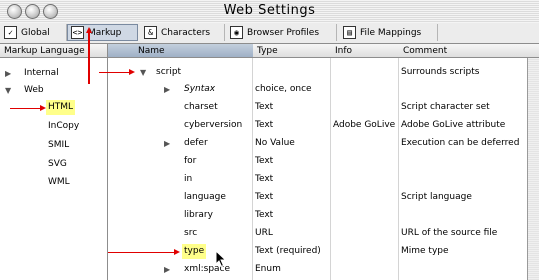 This screenshot has height=280, width=539. Describe the element at coordinates (53, 51) in the screenshot. I see `markup-language-header: Markup Language` at that location.